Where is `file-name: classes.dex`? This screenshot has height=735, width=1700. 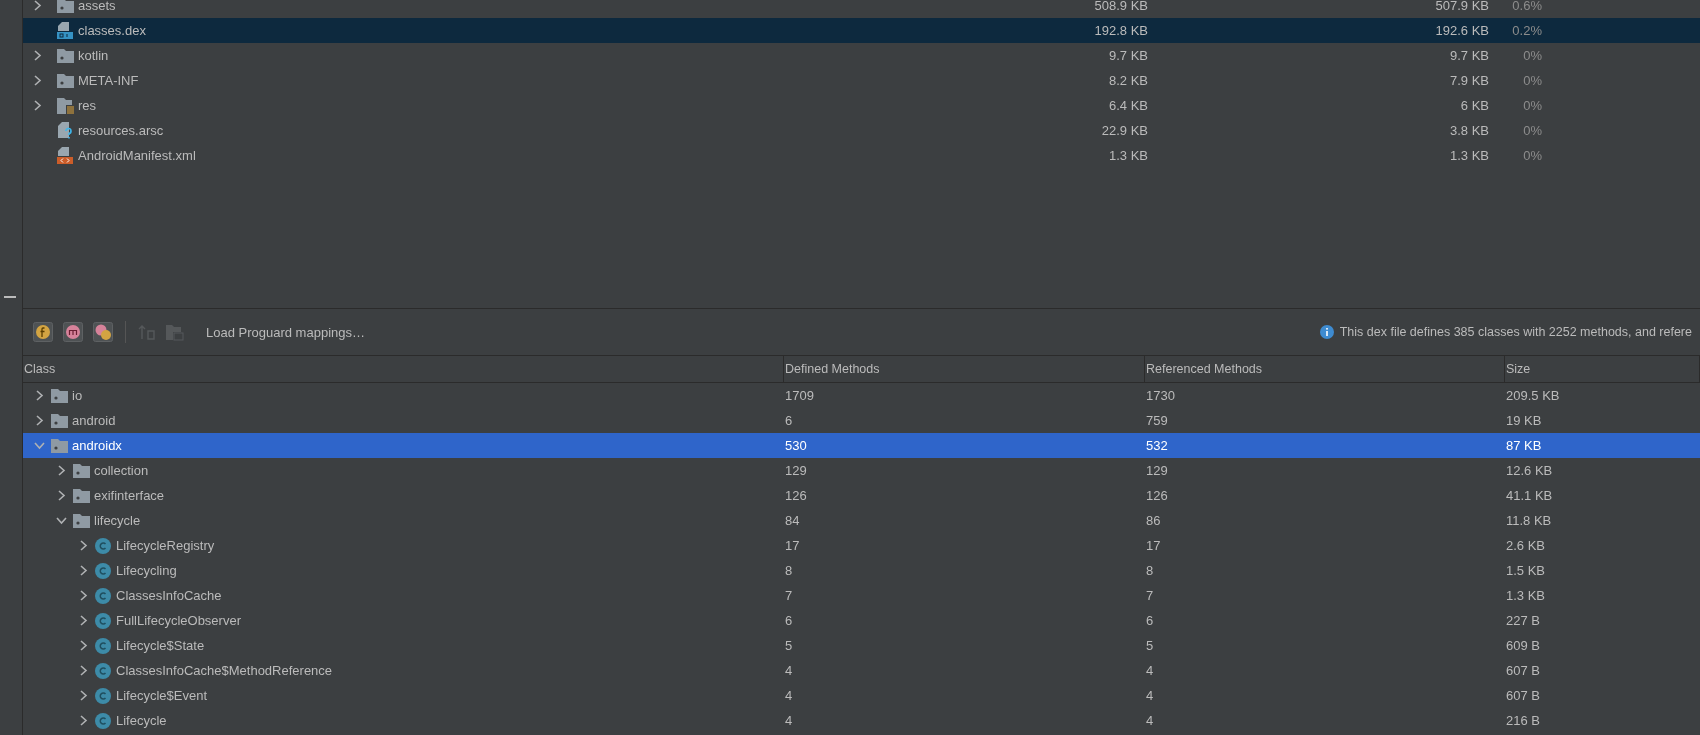
file-name: classes.dex is located at coordinates (112, 30).